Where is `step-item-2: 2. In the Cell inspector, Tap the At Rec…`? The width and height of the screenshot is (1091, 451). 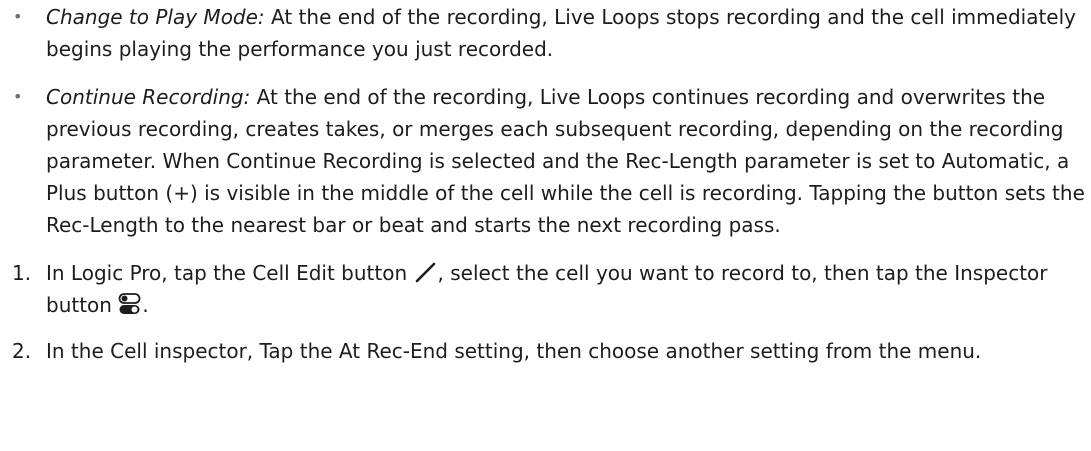
step-item-2: 2. In the Cell inspector, Tap the At Rec… is located at coordinates (545, 351).